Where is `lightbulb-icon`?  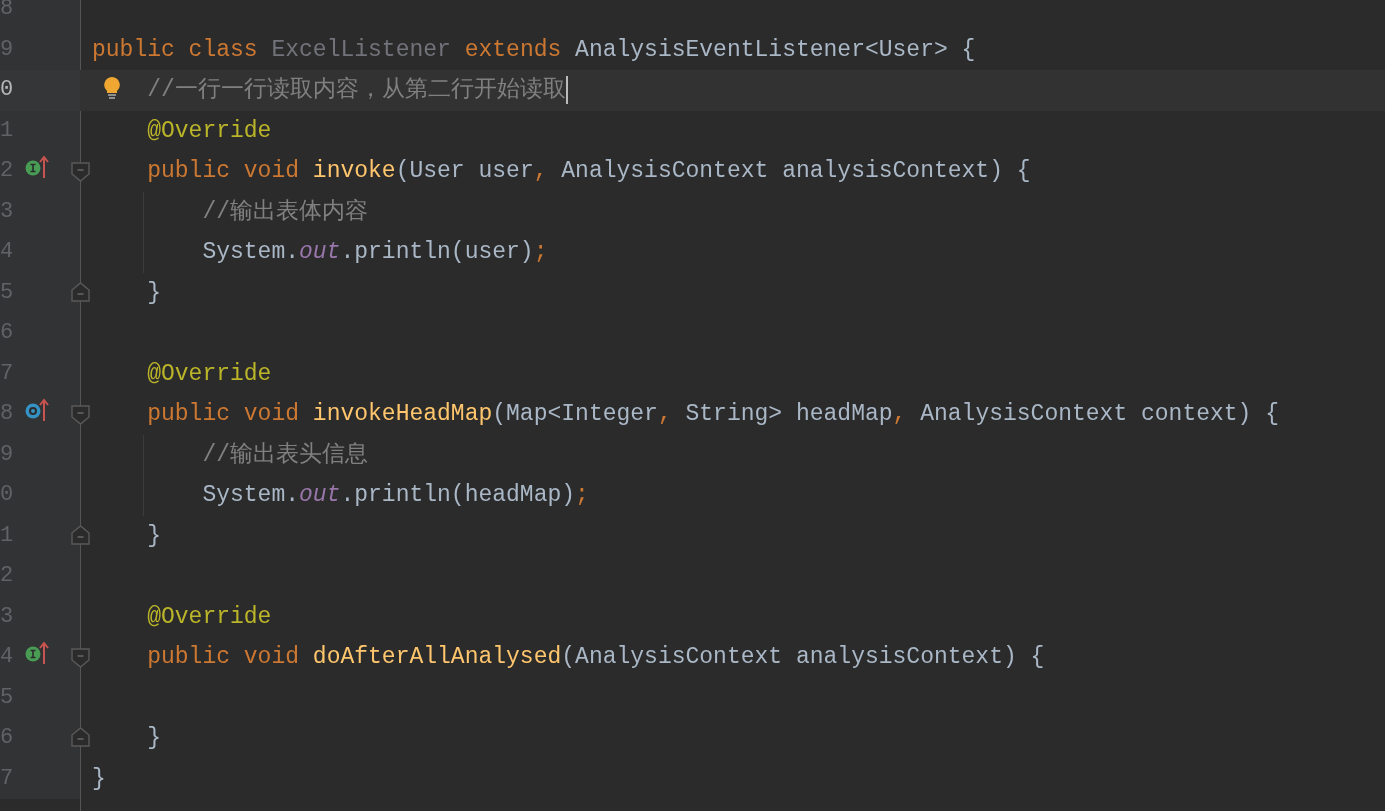
lightbulb-icon is located at coordinates (112, 87).